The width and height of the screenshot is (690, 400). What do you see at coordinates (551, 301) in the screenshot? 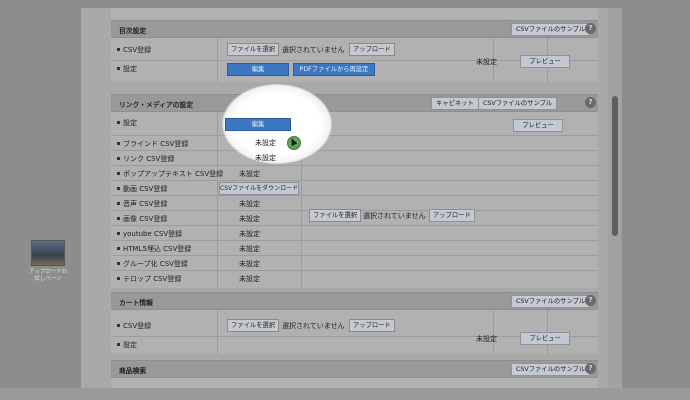
I see `cart-csv-sample-button: CSVファイルのサンプル` at bounding box center [551, 301].